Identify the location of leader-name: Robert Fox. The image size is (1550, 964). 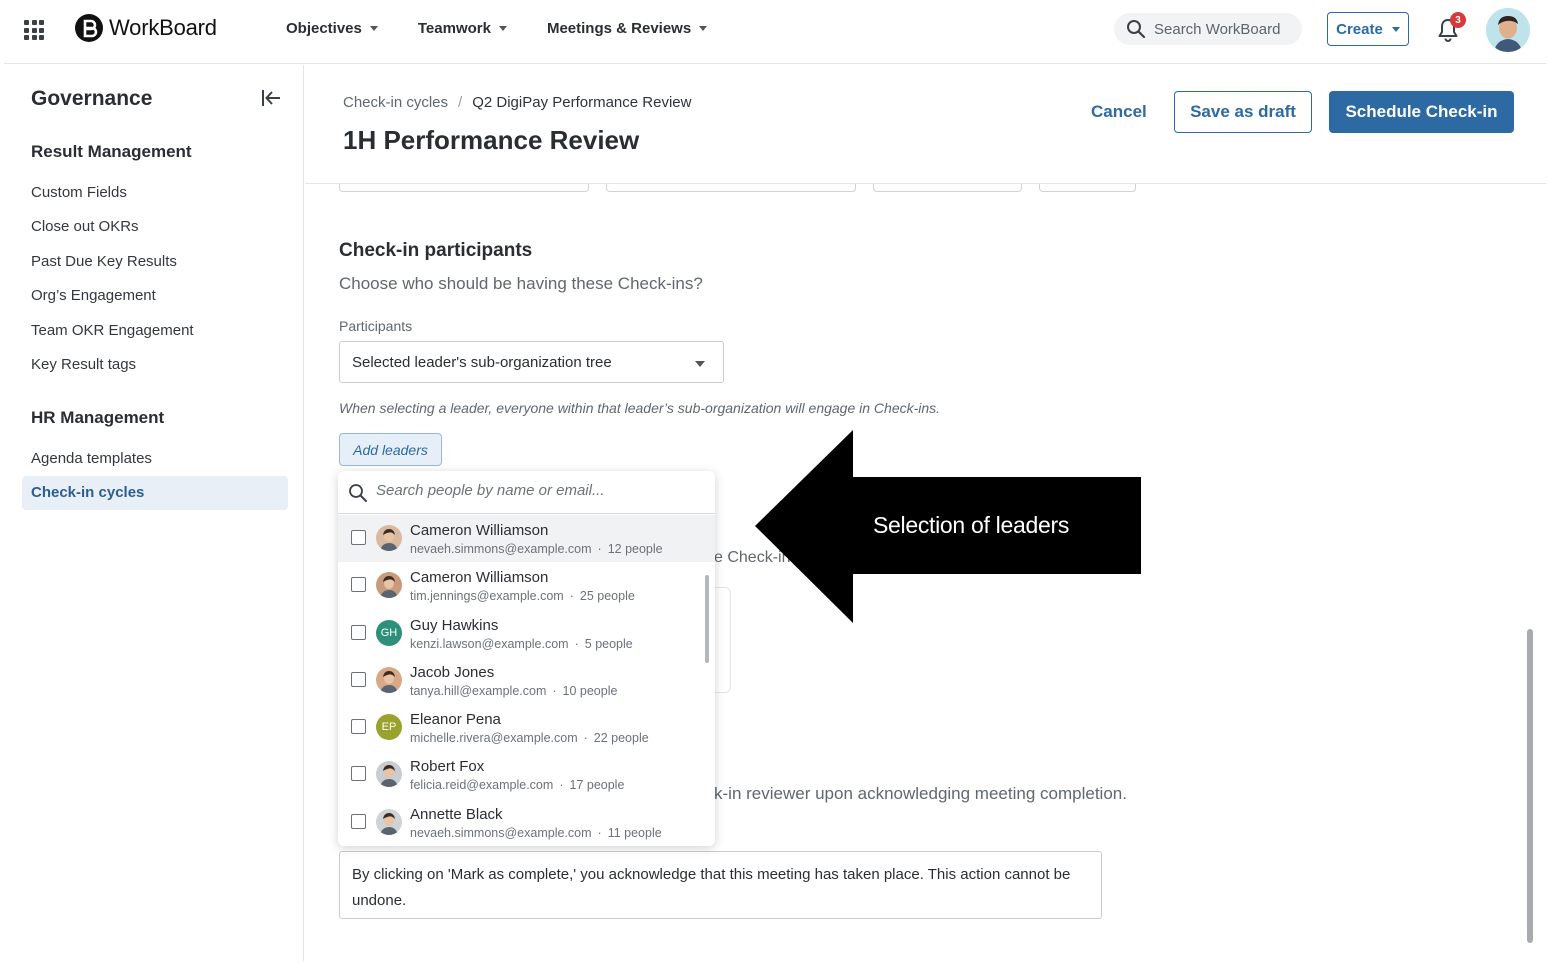
(447, 767).